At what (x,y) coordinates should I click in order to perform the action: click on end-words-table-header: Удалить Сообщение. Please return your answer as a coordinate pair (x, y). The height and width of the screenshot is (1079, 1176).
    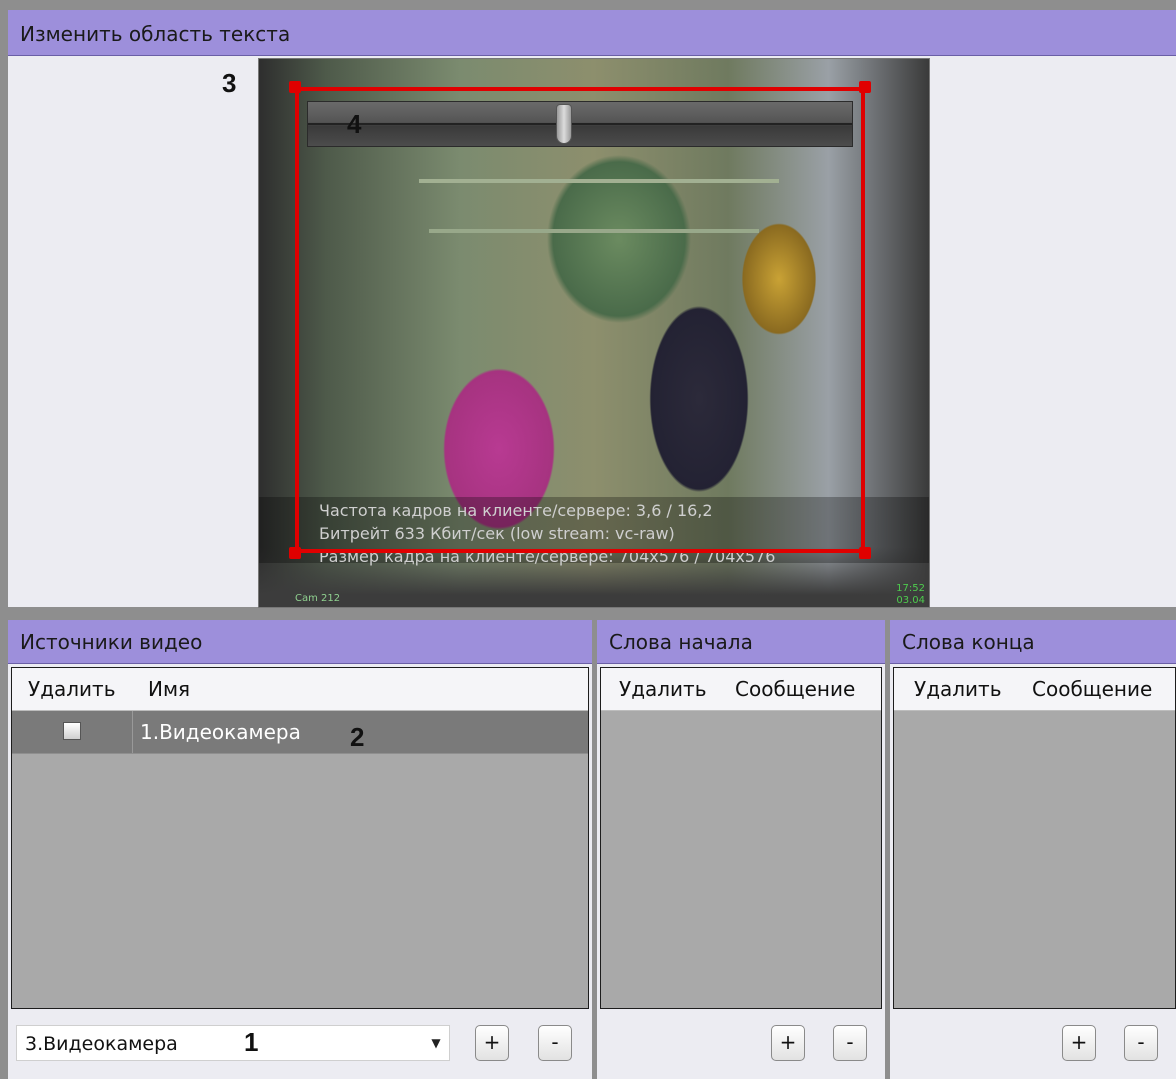
    Looking at the image, I should click on (1034, 689).